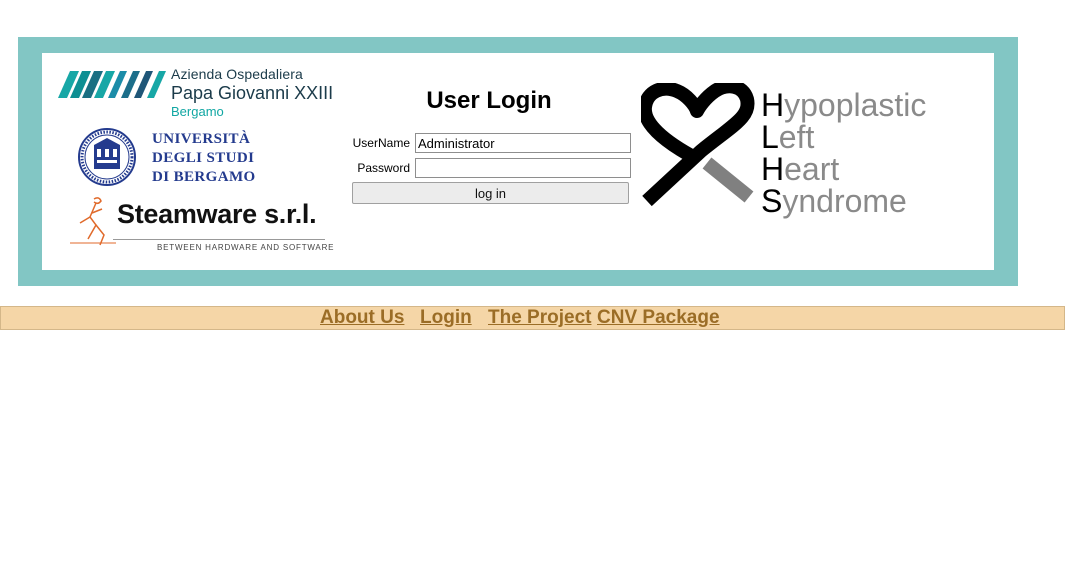 Image resolution: width=1065 pixels, height=572 pixels. I want to click on login-form: User Login UserName Password log in, so click(492, 161).